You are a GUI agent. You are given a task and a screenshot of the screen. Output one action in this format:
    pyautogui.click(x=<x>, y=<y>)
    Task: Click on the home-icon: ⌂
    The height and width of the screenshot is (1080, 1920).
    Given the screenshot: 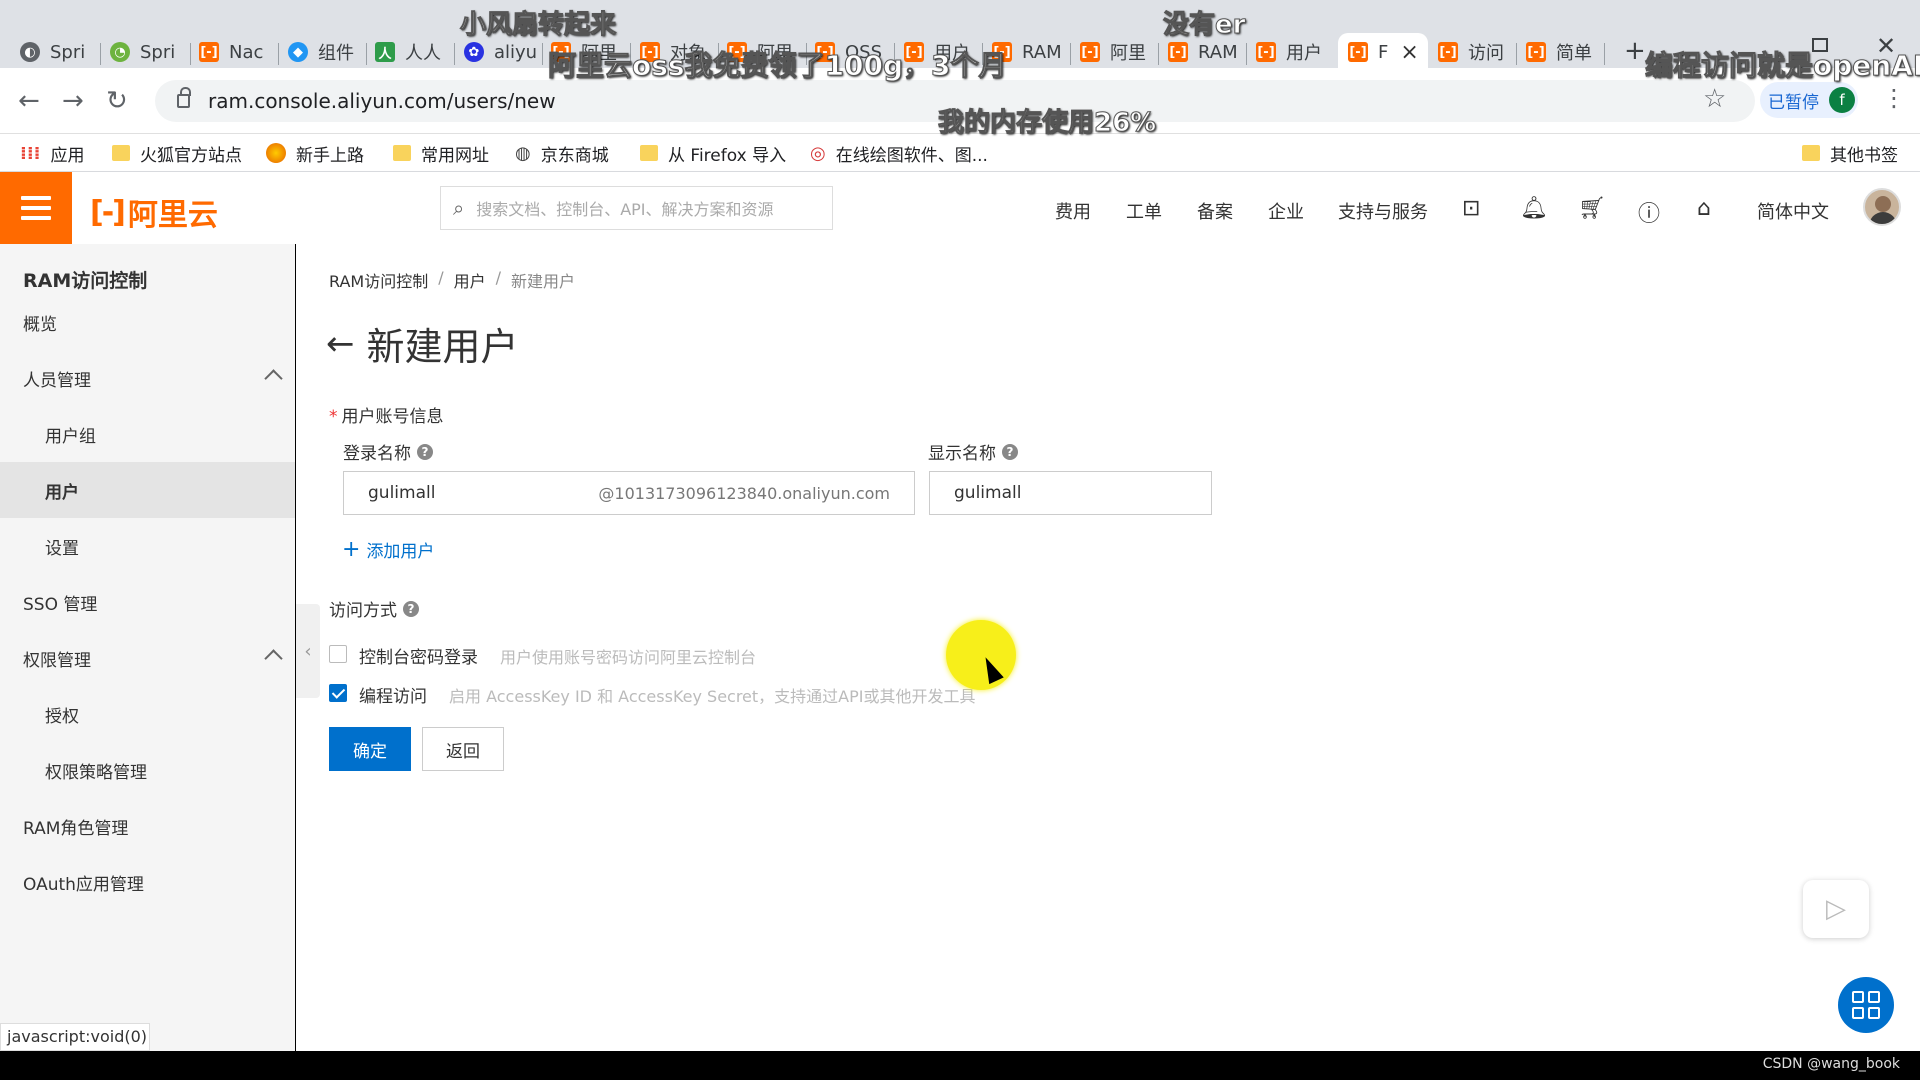 What is the action you would take?
    pyautogui.click(x=1704, y=208)
    